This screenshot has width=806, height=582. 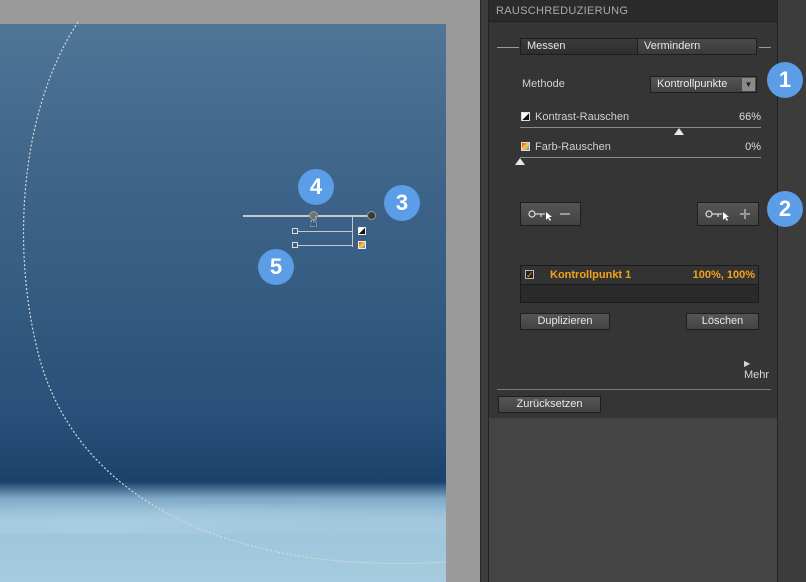 What do you see at coordinates (525, 146) in the screenshot?
I see `color-swatch-icon` at bounding box center [525, 146].